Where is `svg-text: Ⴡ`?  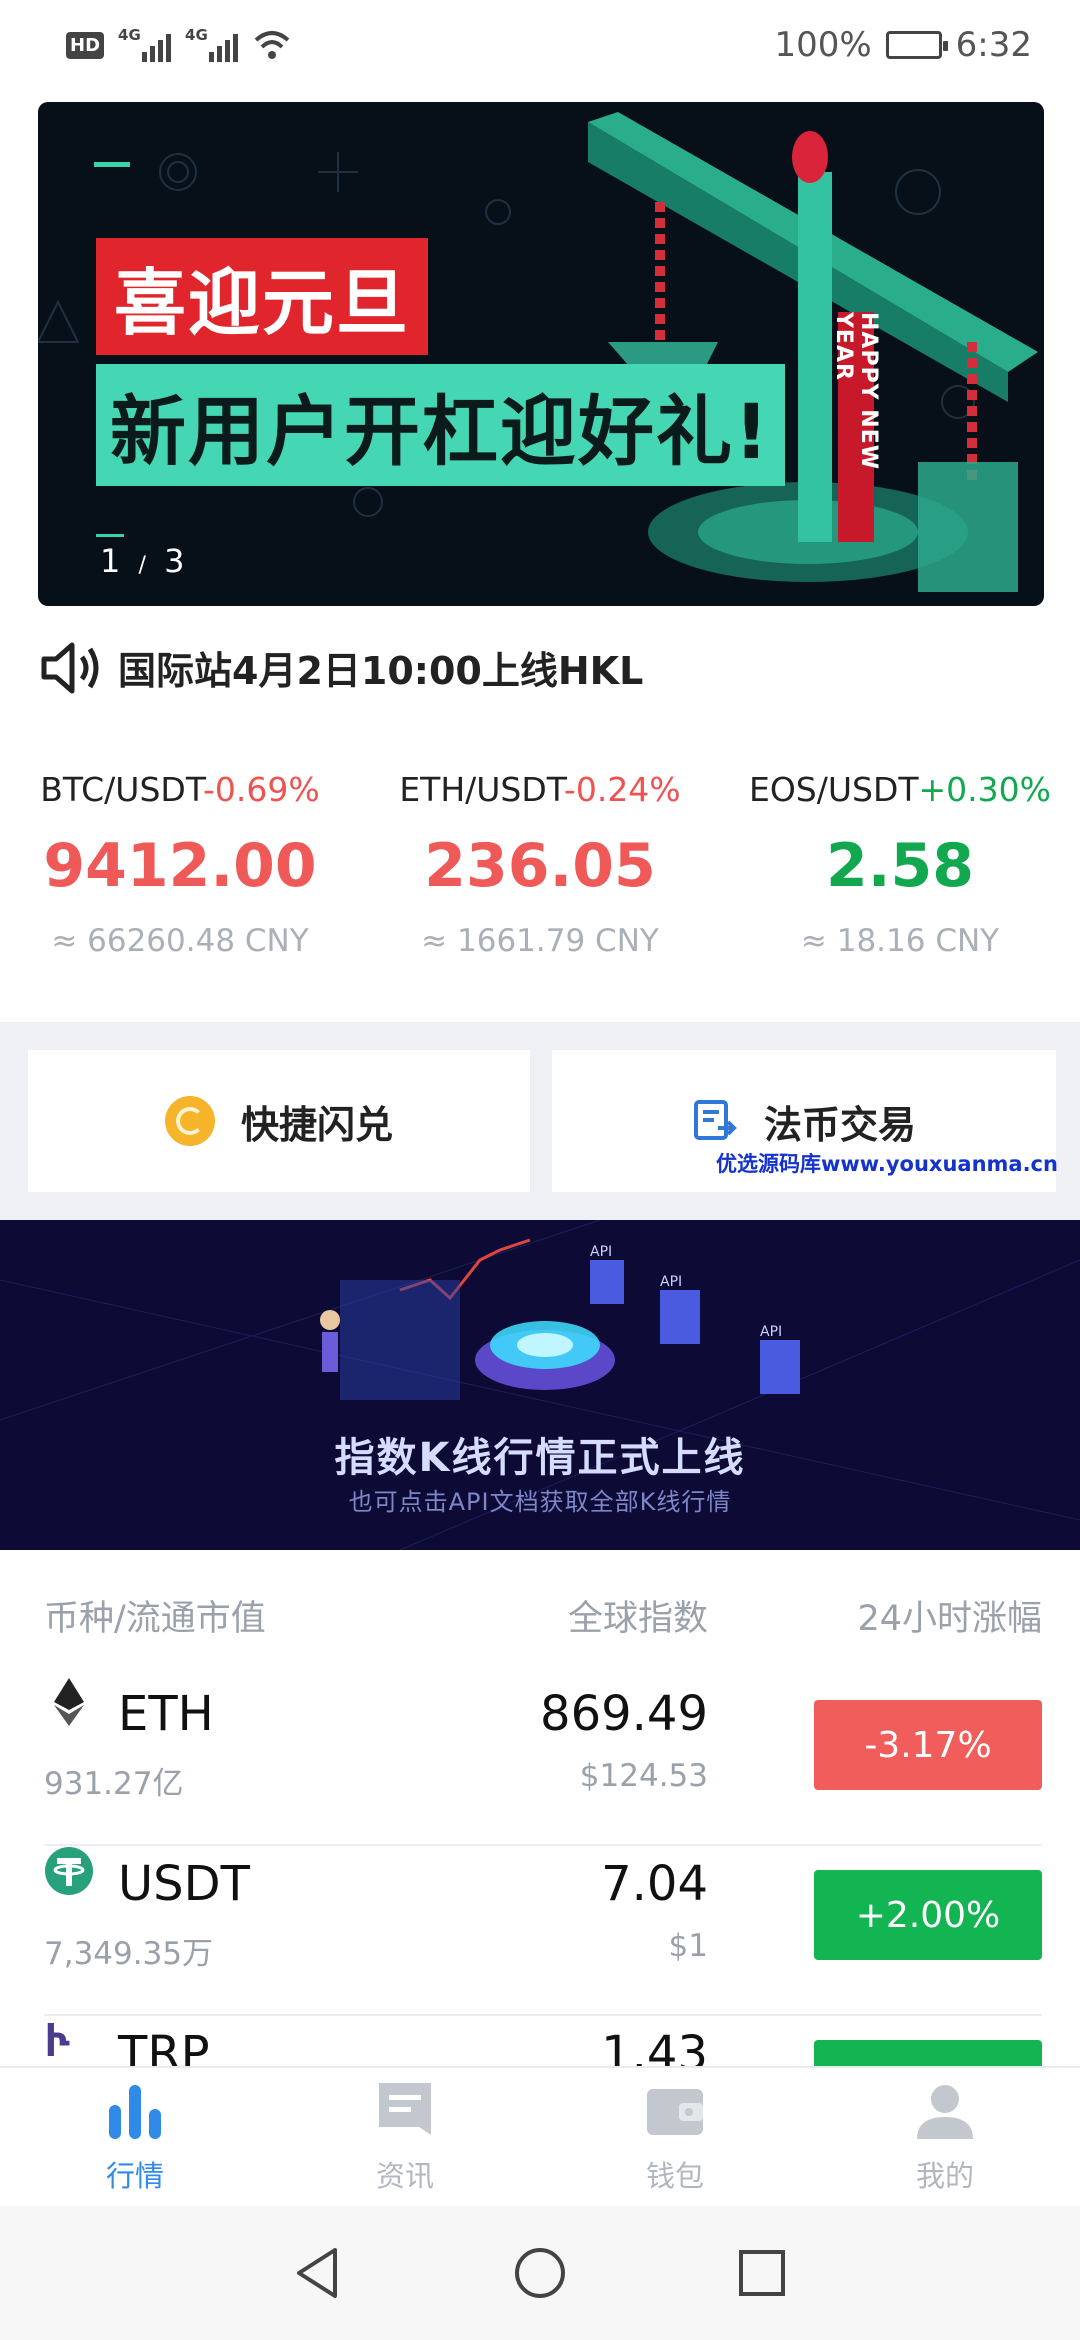 svg-text: Ⴡ is located at coordinates (58, 2043).